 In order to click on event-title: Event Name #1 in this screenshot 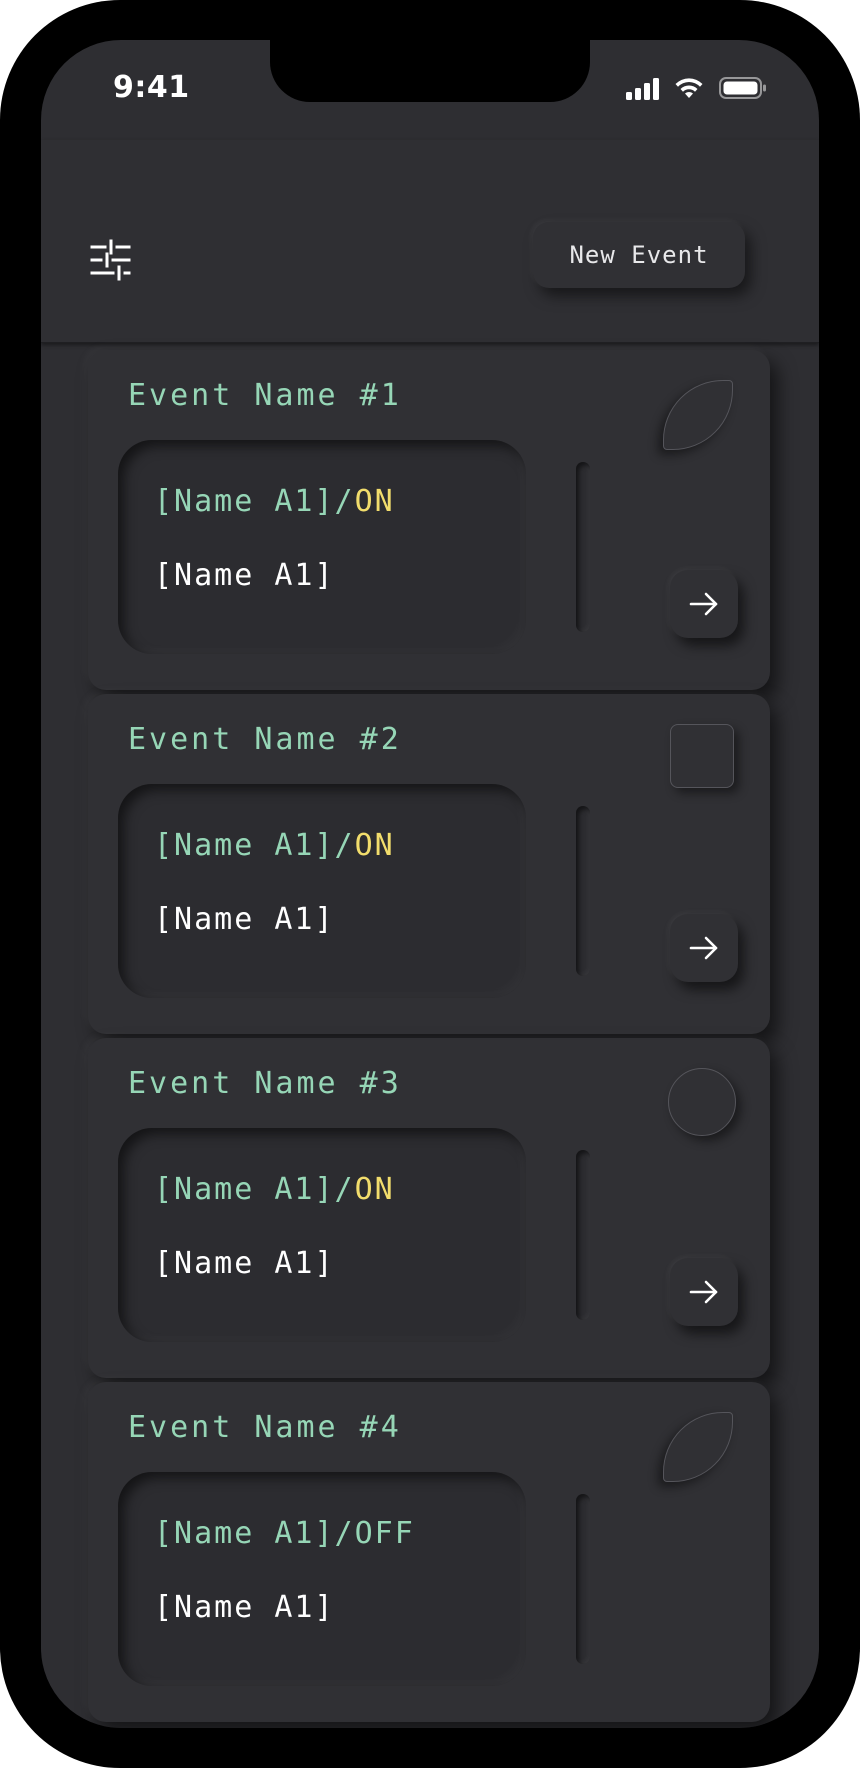, I will do `click(265, 395)`.